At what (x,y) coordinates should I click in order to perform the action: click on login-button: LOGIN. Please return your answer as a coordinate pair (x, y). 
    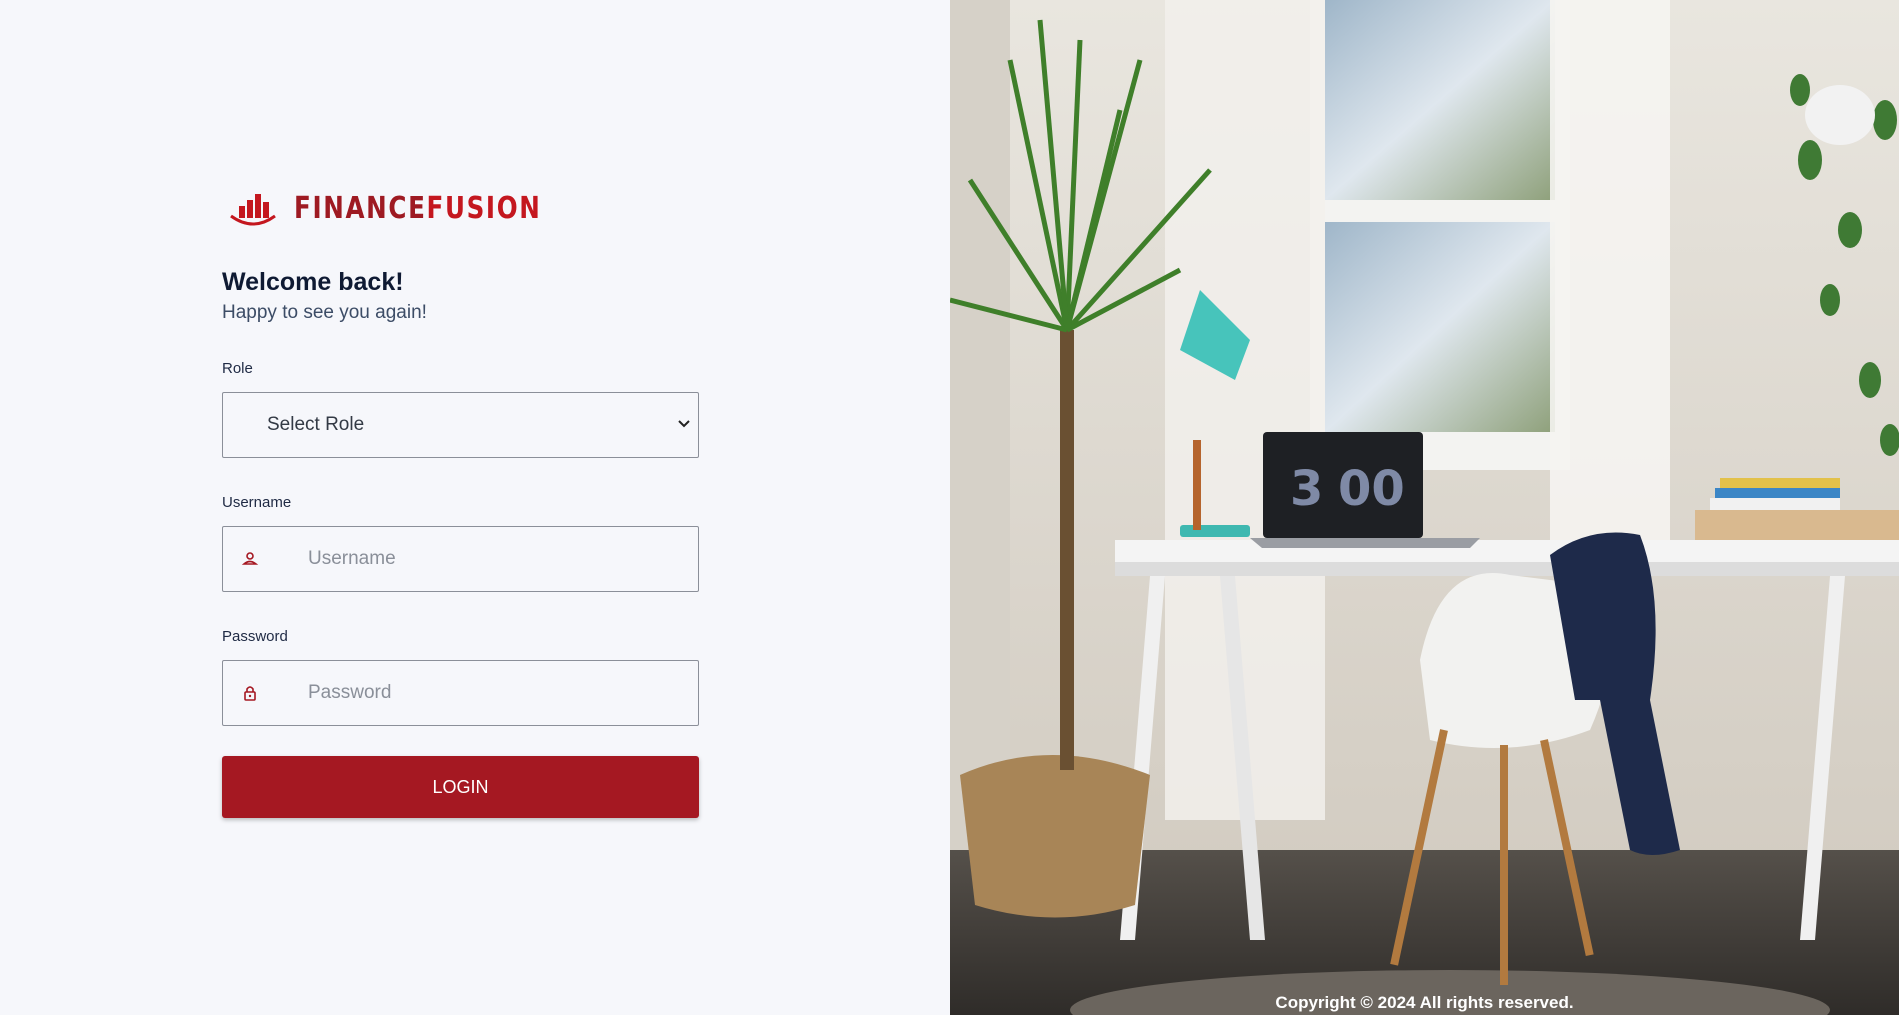
    Looking at the image, I should click on (460, 787).